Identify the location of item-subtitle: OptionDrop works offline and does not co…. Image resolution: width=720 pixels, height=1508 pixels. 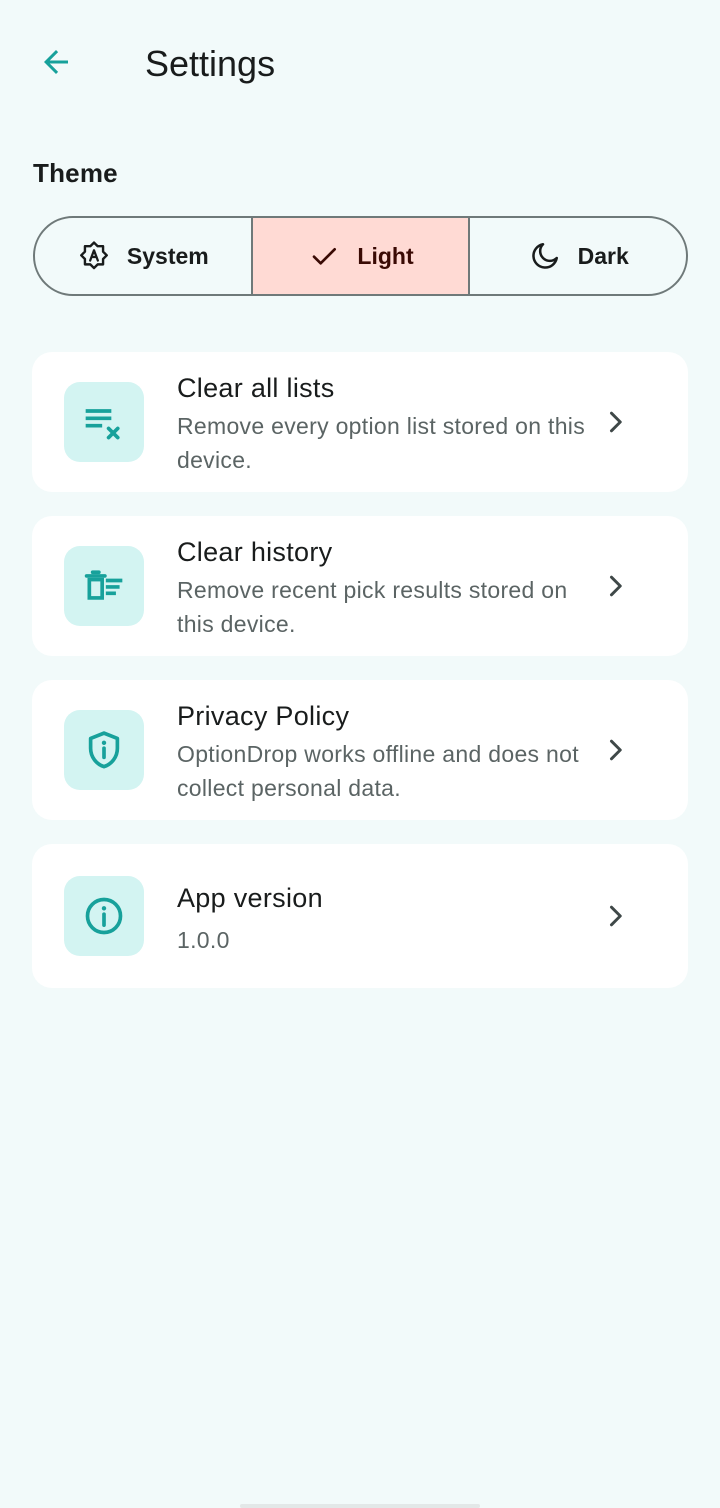
(378, 771).